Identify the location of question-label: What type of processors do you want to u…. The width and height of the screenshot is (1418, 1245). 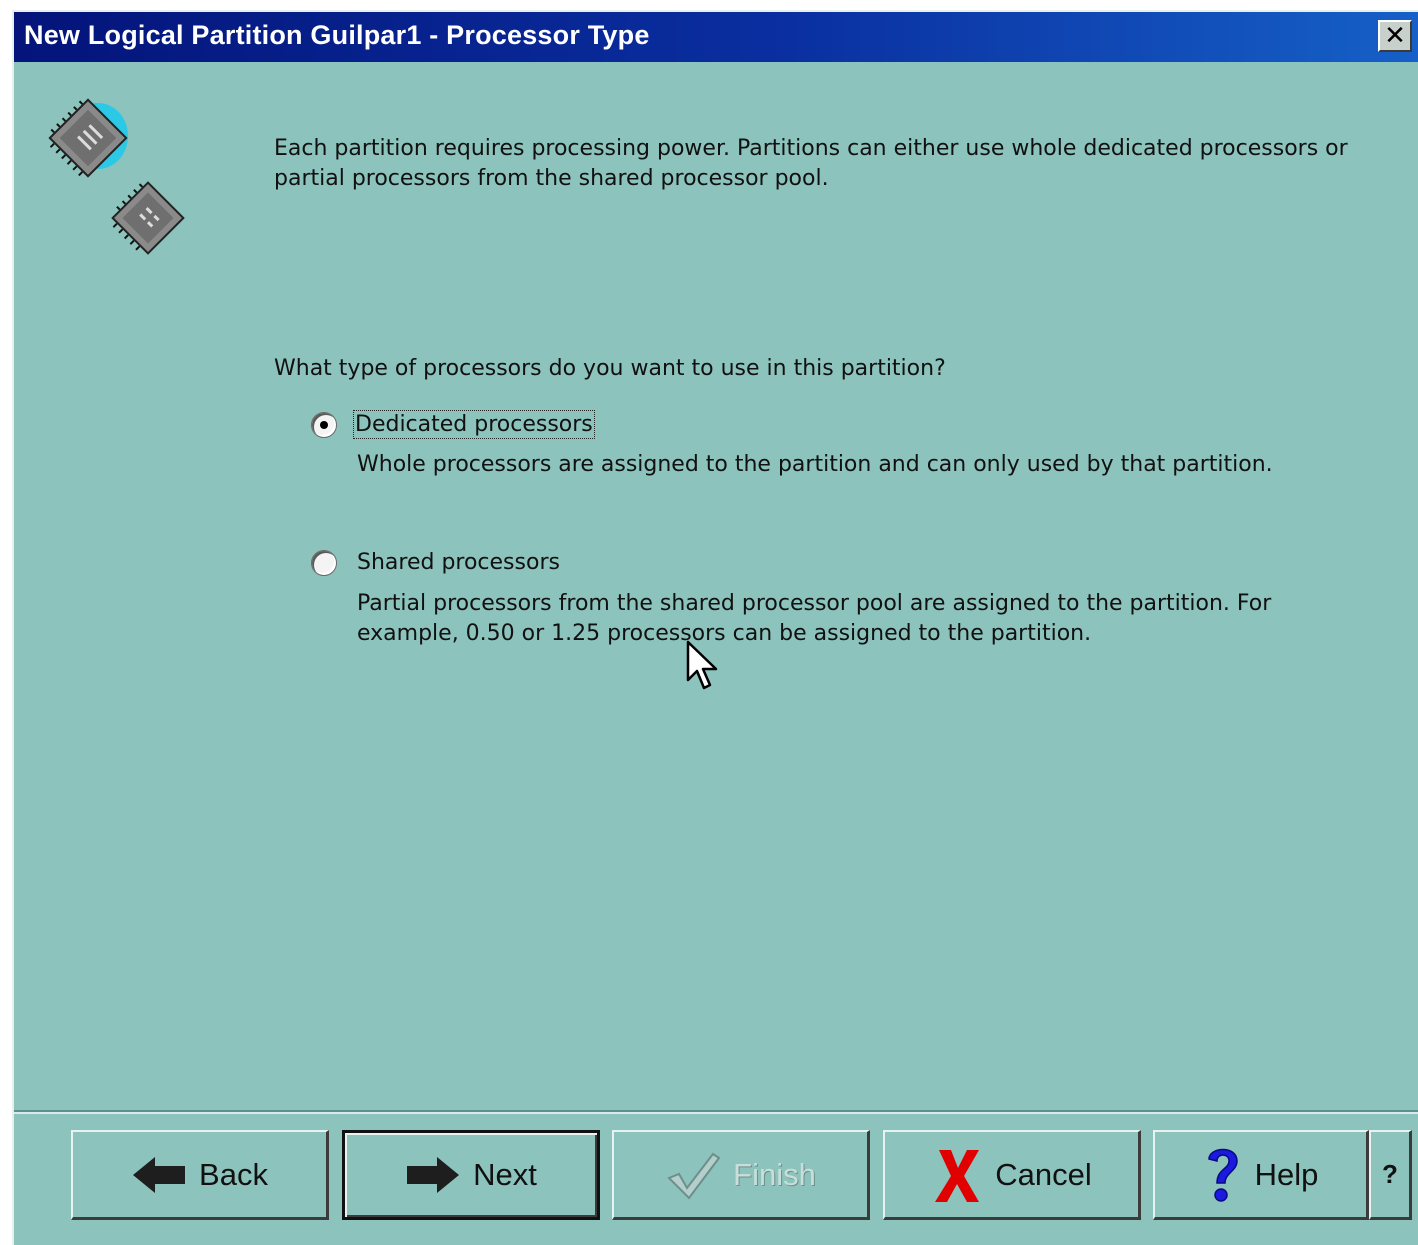
(610, 368).